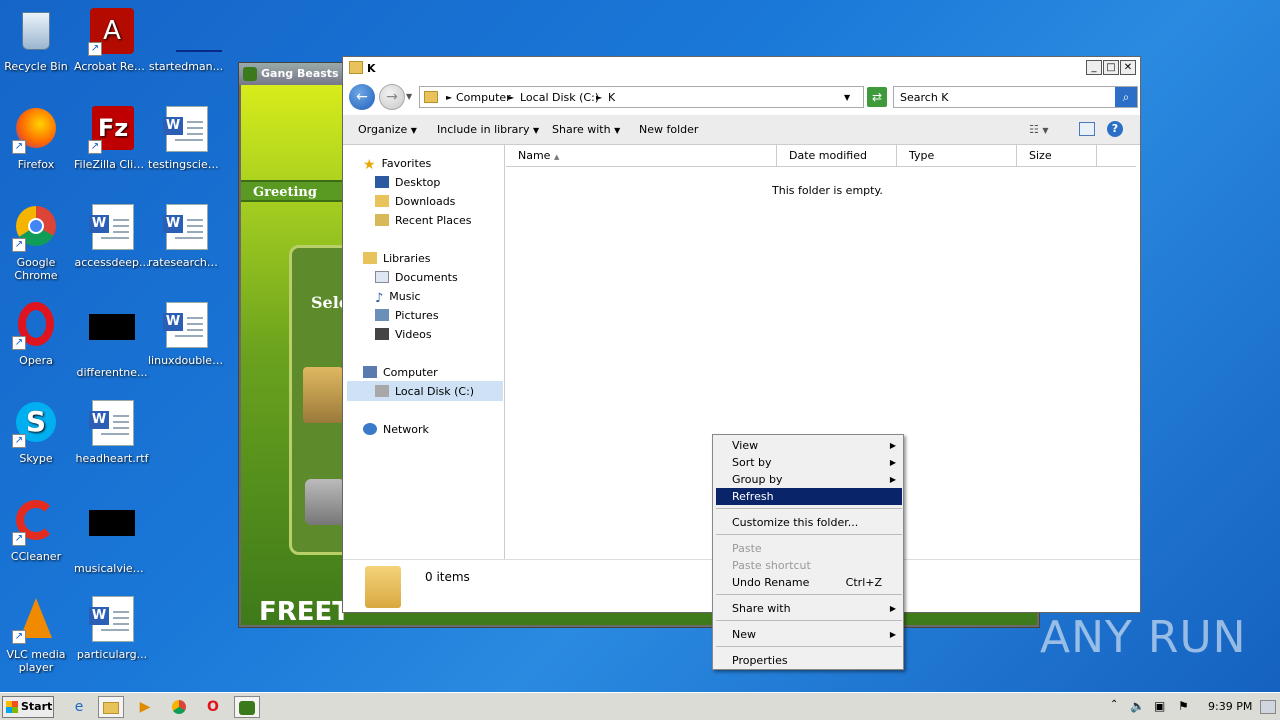 The image size is (1280, 720). I want to click on documents-icon, so click(382, 277).